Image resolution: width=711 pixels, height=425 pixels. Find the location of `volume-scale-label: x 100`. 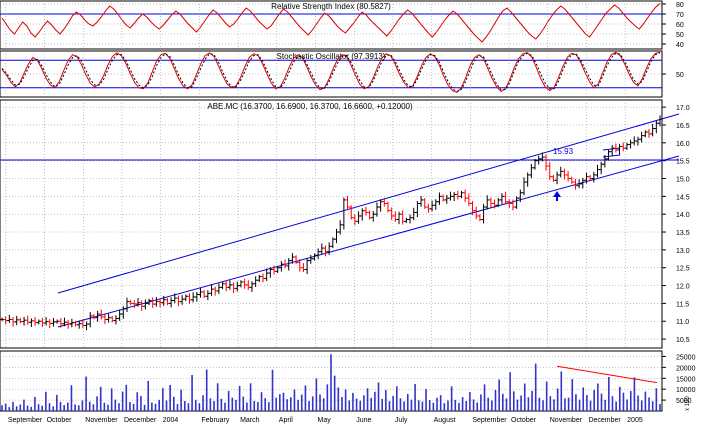

volume-scale-label: x 100 is located at coordinates (688, 403).